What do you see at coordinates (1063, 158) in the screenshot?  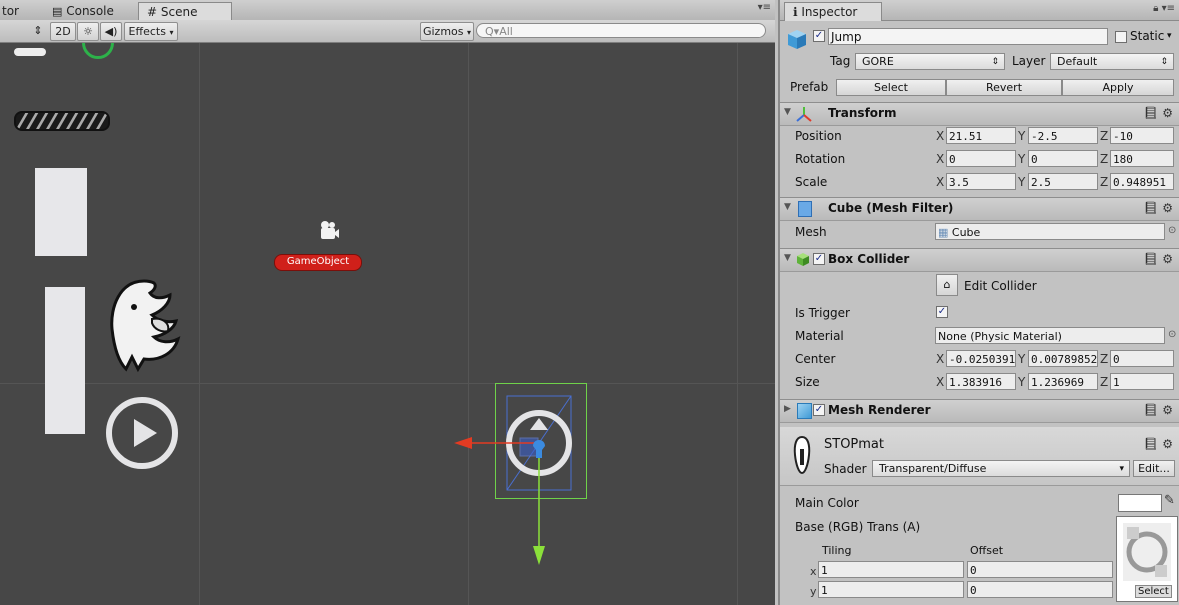 I see `rotation-y-field: 0` at bounding box center [1063, 158].